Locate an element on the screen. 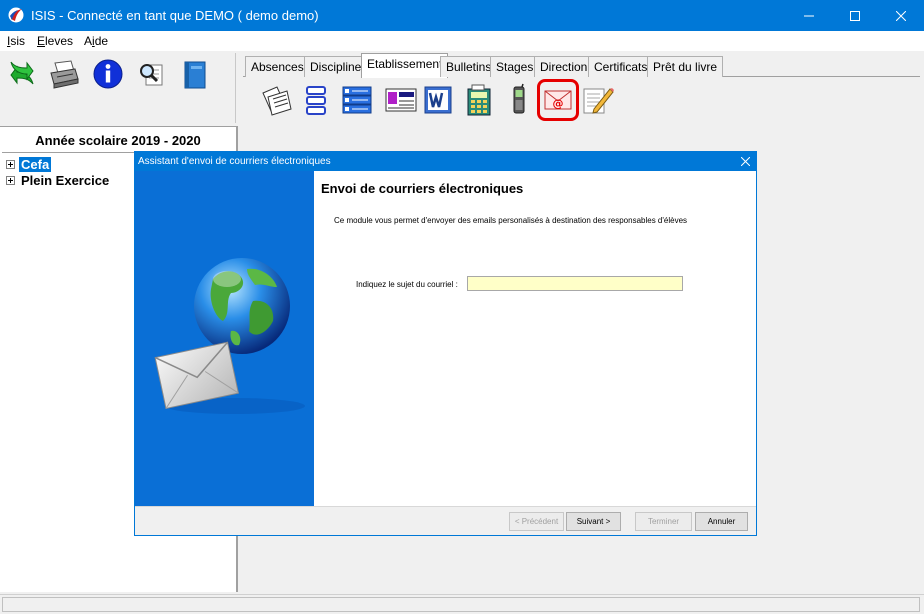 This screenshot has height=614, width=924. menu-aide: Aide is located at coordinates (96, 41).